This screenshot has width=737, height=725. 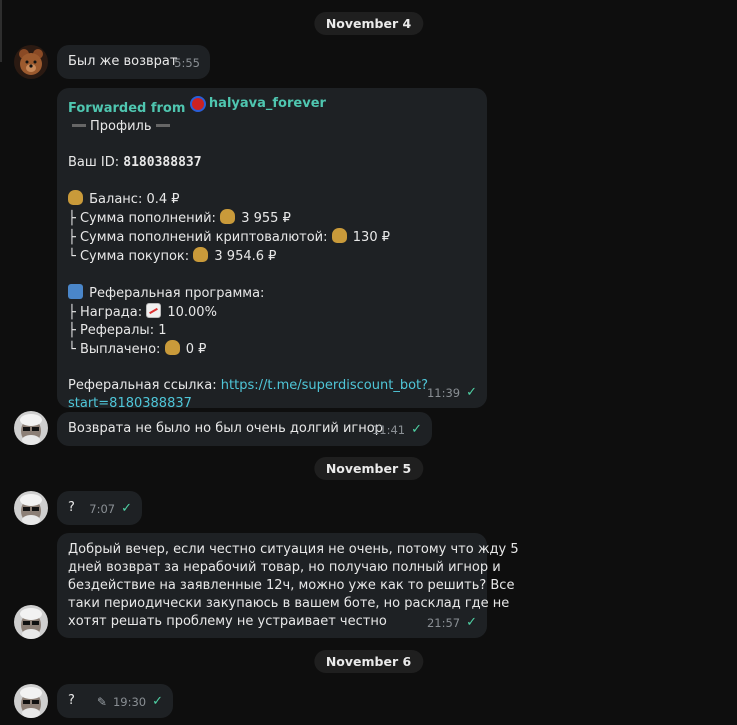 I want to click on paid-line: └ Выплачено: 0 ₽, so click(x=137, y=348).